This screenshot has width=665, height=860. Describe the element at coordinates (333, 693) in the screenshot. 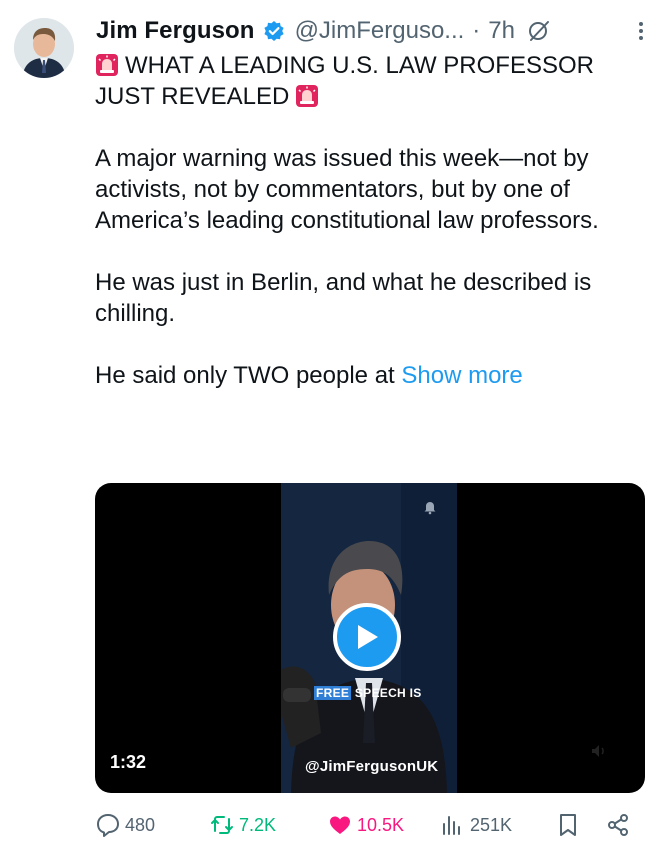

I see `caption-highlight: FREE` at that location.